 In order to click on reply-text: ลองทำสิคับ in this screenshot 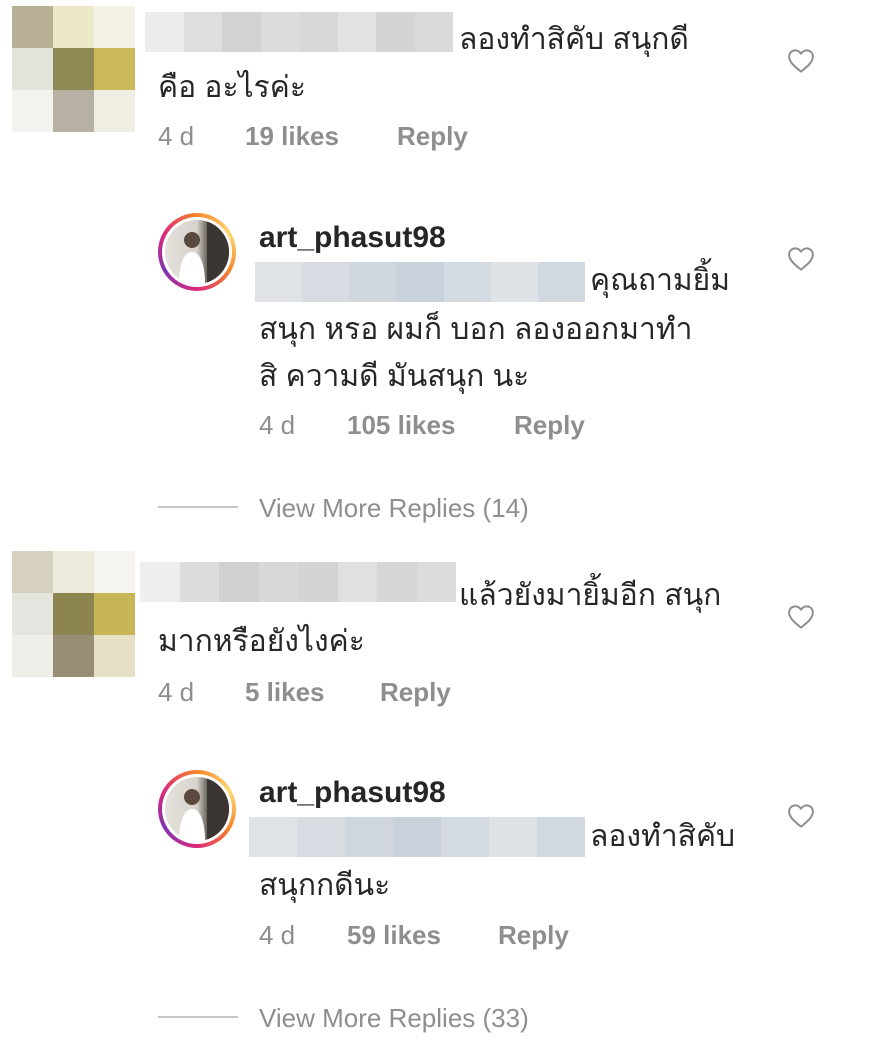, I will do `click(663, 836)`.